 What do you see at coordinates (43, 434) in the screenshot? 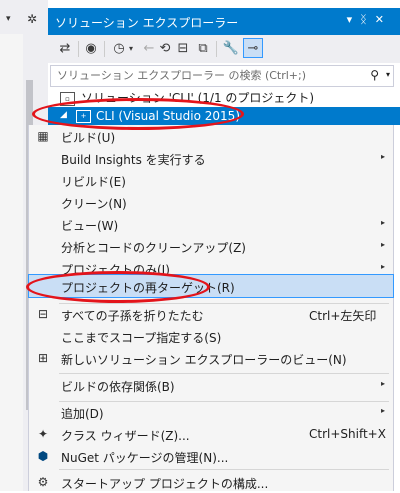
I see `class-wizard-icon: ✦` at bounding box center [43, 434].